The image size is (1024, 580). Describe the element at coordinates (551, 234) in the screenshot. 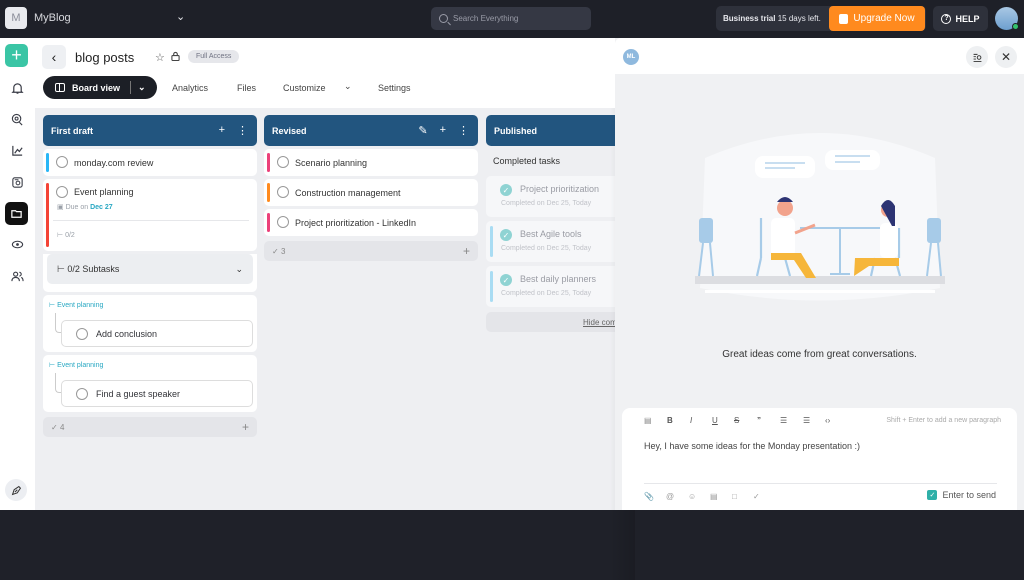

I see `task-title: Best Agile tools` at that location.